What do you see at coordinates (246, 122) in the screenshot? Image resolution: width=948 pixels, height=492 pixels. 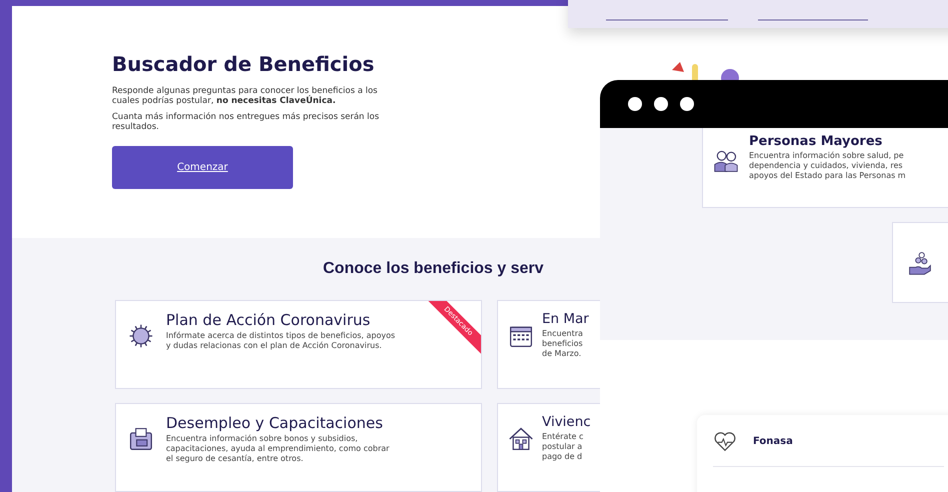 I see `finder-note: Cuanta más información nos entregues más precisos serán los resultados.` at bounding box center [246, 122].